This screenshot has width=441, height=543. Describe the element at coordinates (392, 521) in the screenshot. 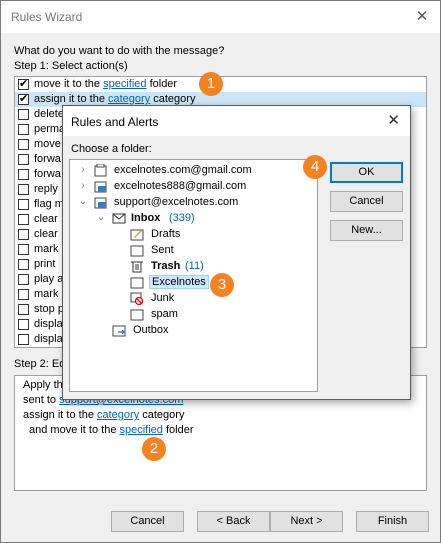

I see `finish-button: Finish` at that location.